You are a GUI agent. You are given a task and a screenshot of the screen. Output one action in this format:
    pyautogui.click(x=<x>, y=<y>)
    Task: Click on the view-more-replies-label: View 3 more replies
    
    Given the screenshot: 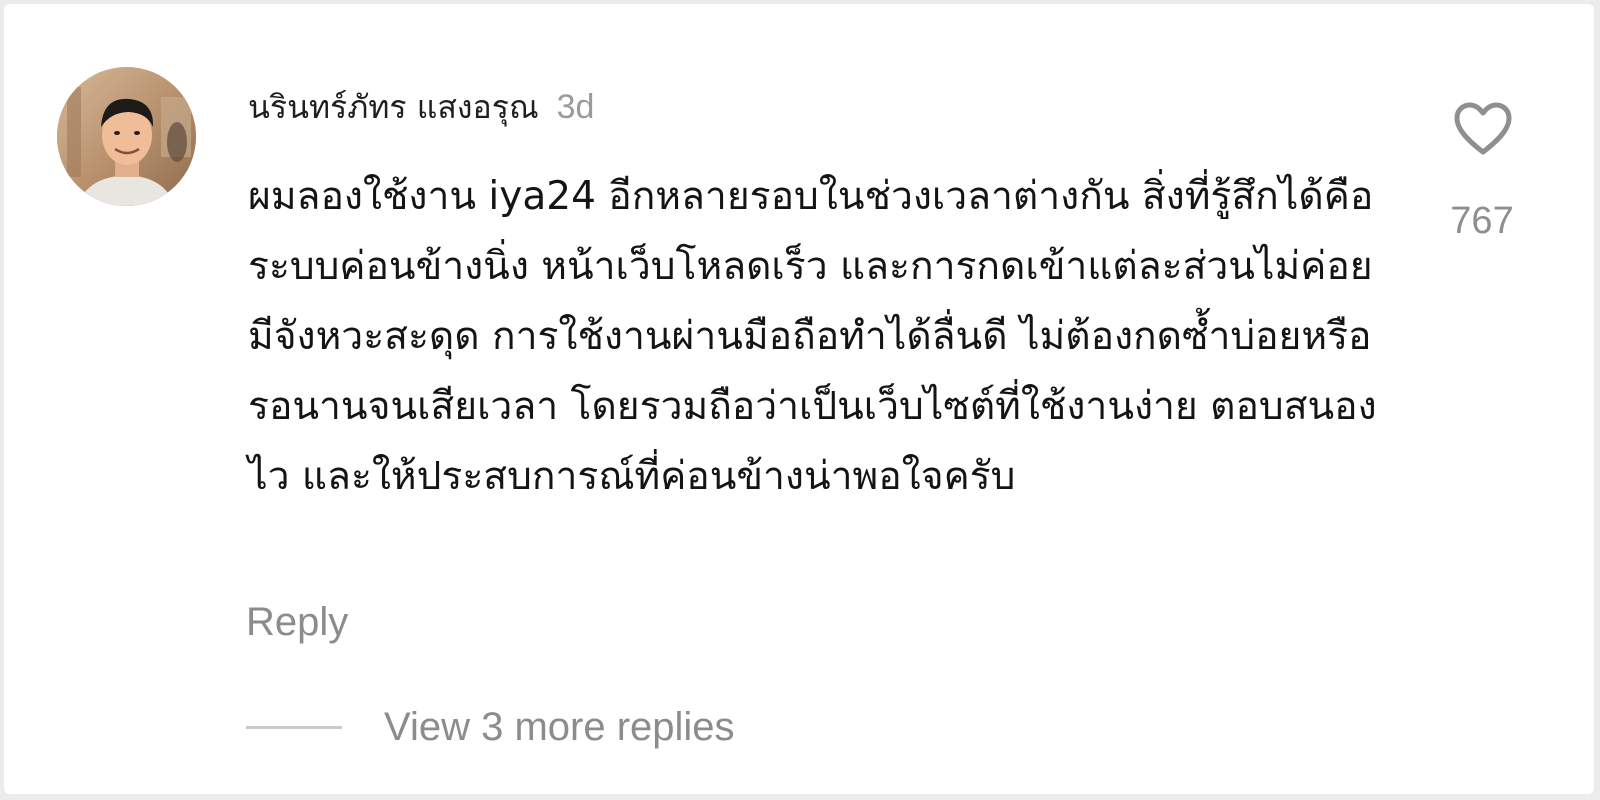 What is the action you would take?
    pyautogui.click(x=559, y=726)
    